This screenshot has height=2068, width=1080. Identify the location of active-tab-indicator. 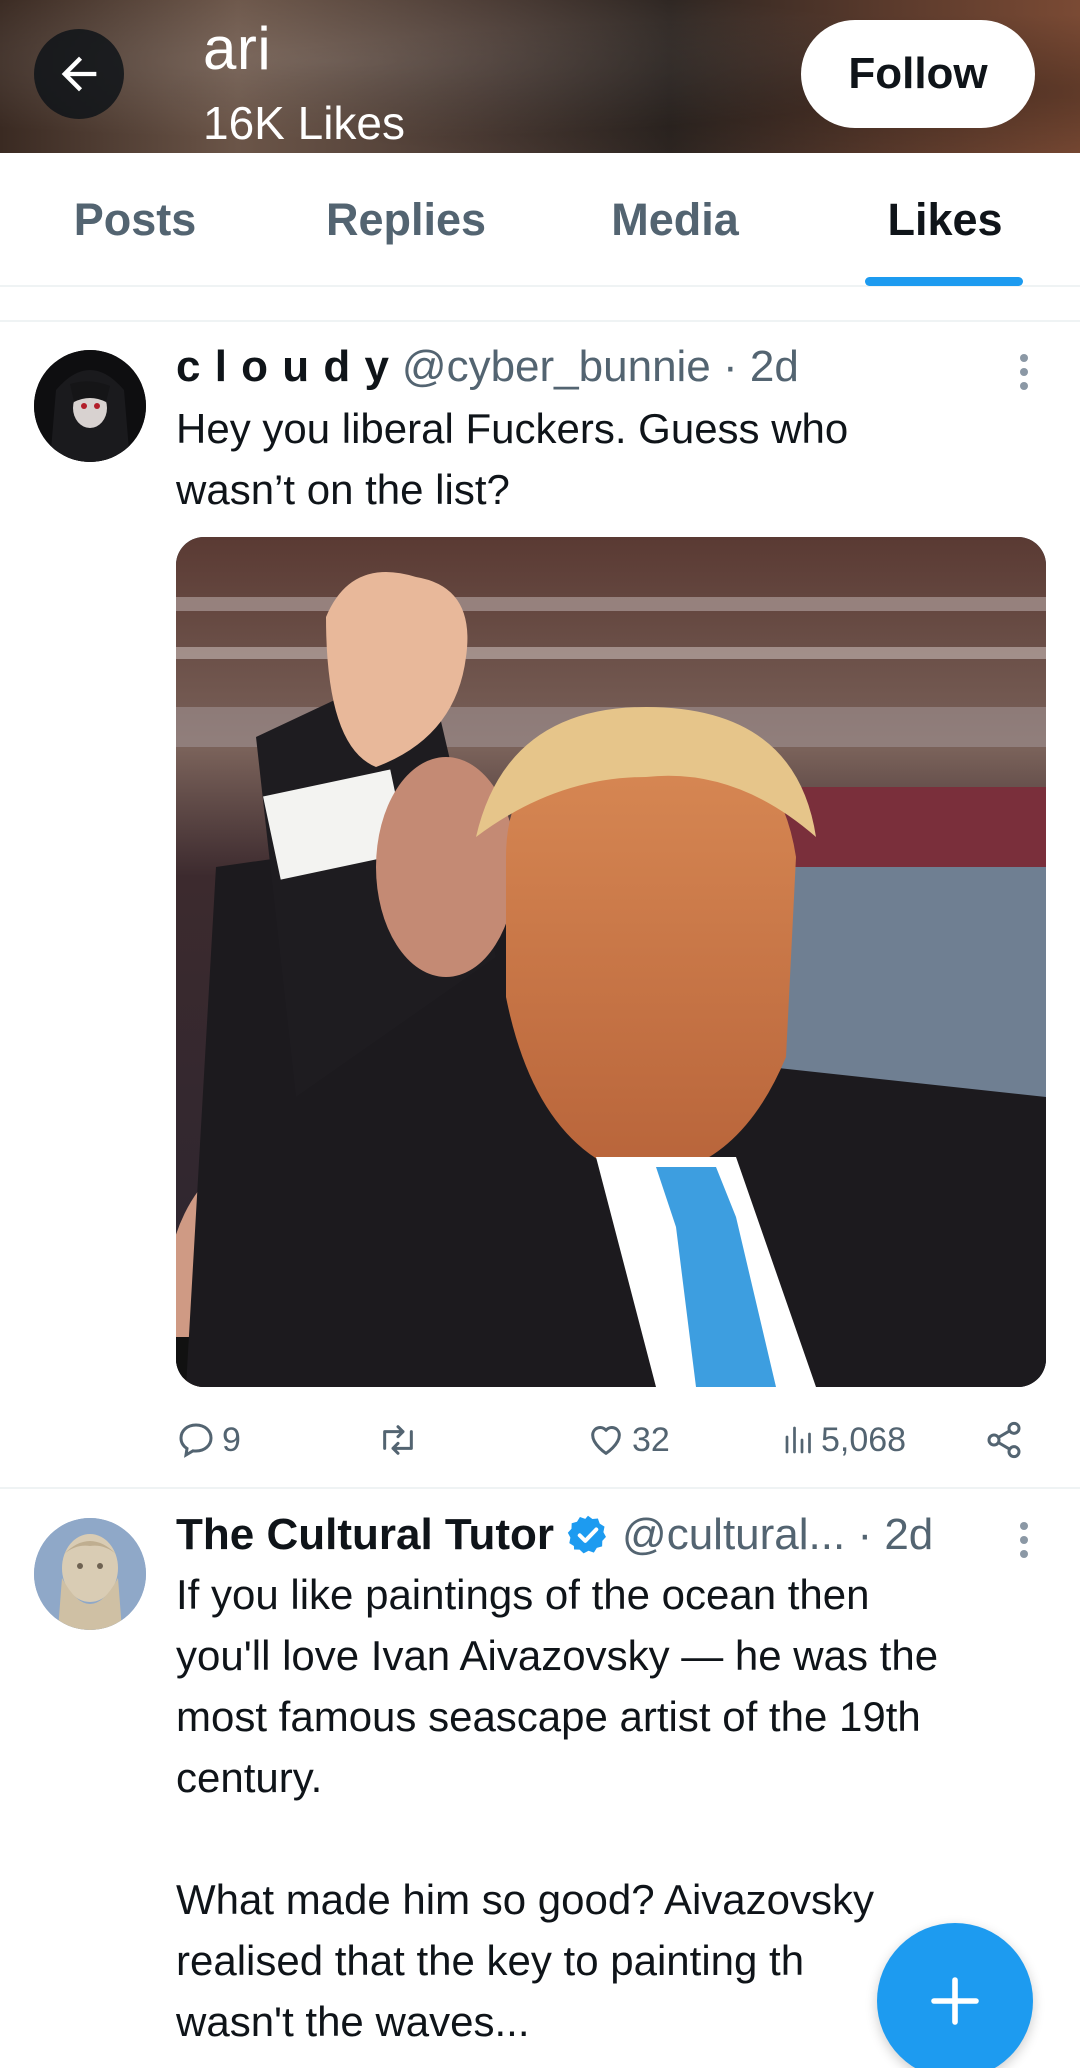
(944, 281).